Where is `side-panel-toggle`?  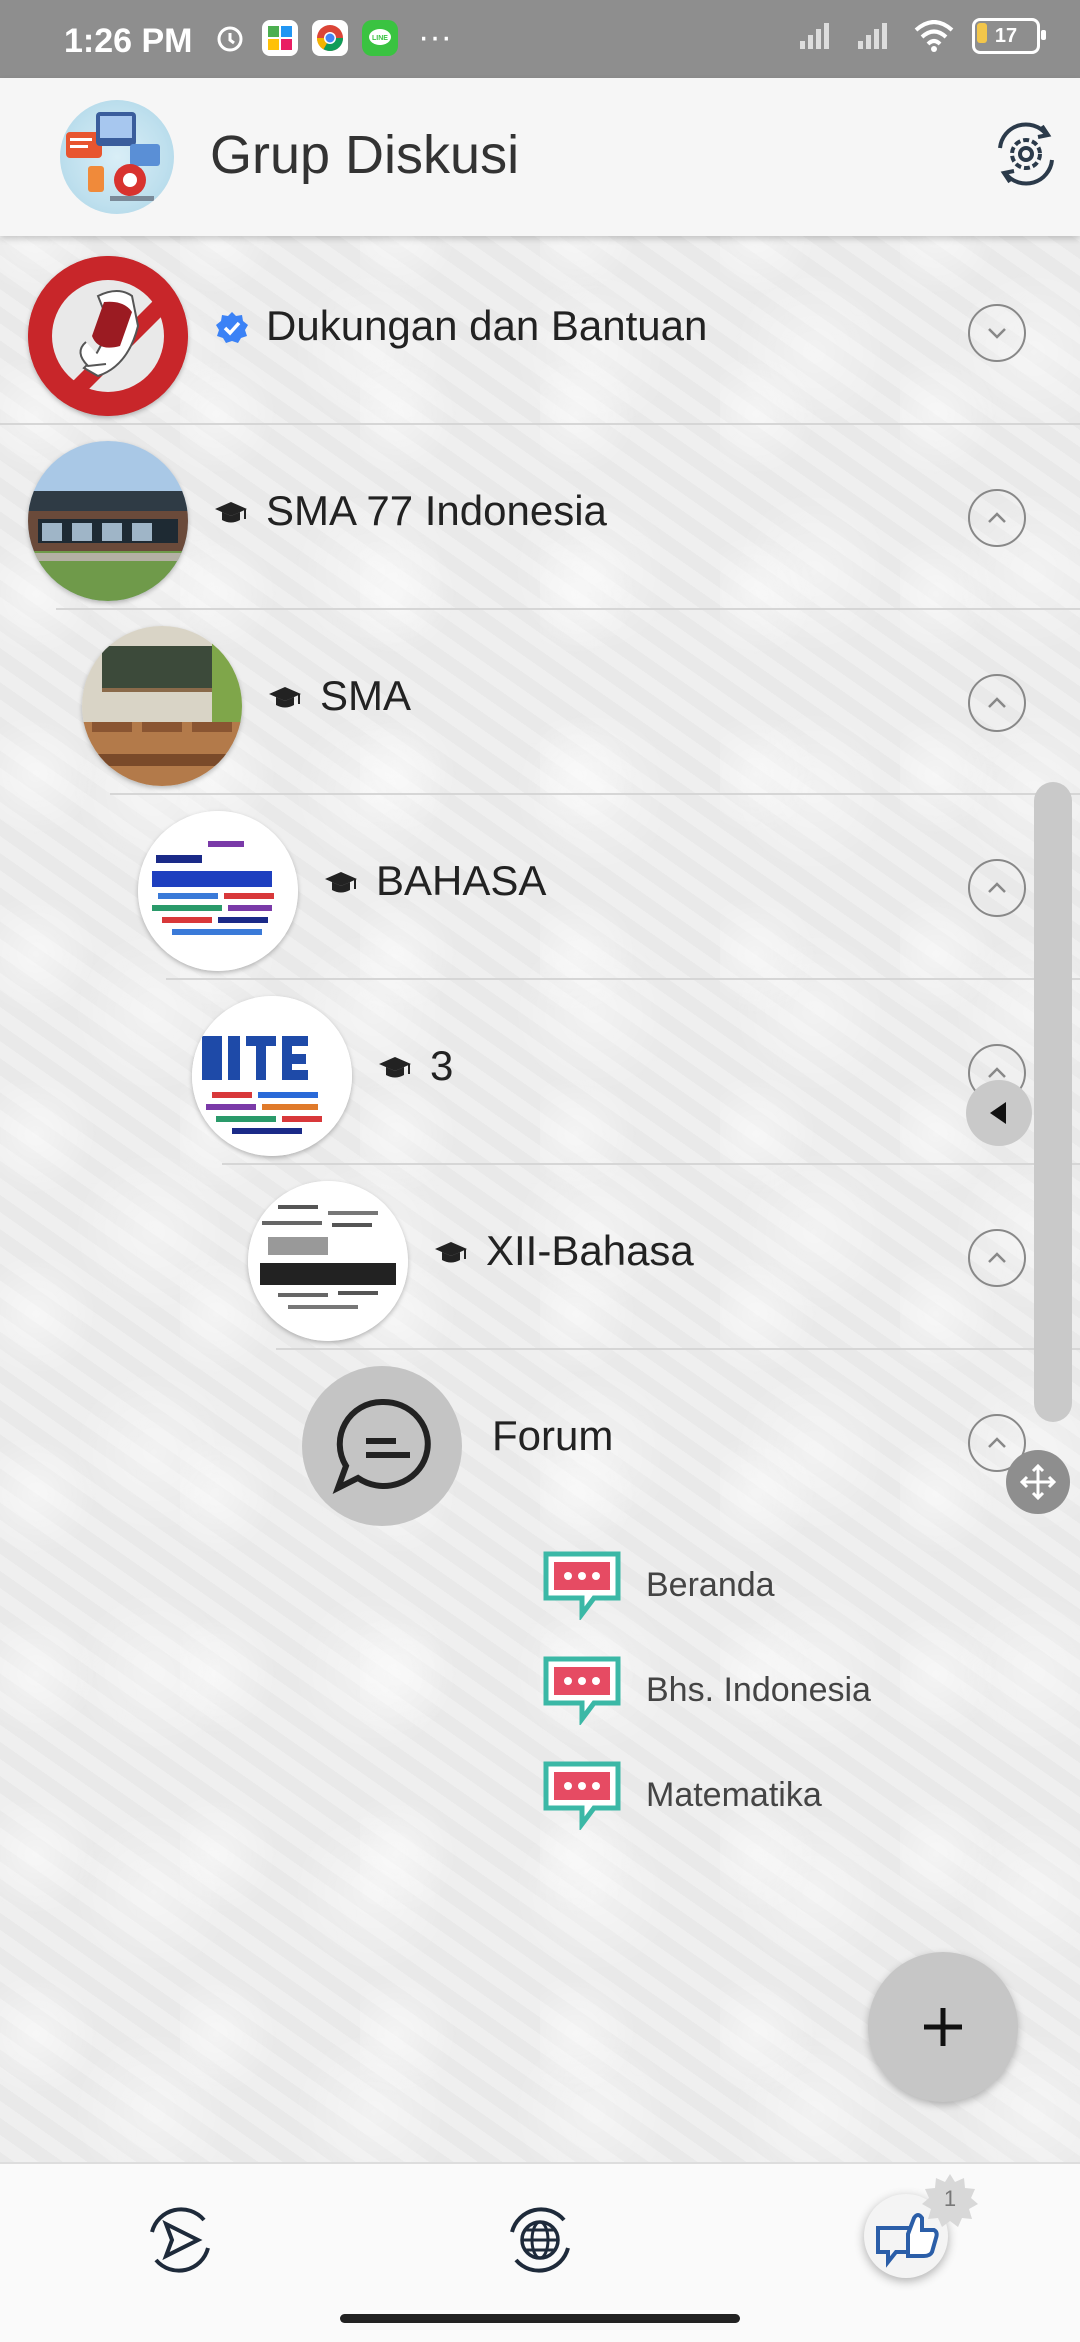
side-panel-toggle is located at coordinates (999, 1113).